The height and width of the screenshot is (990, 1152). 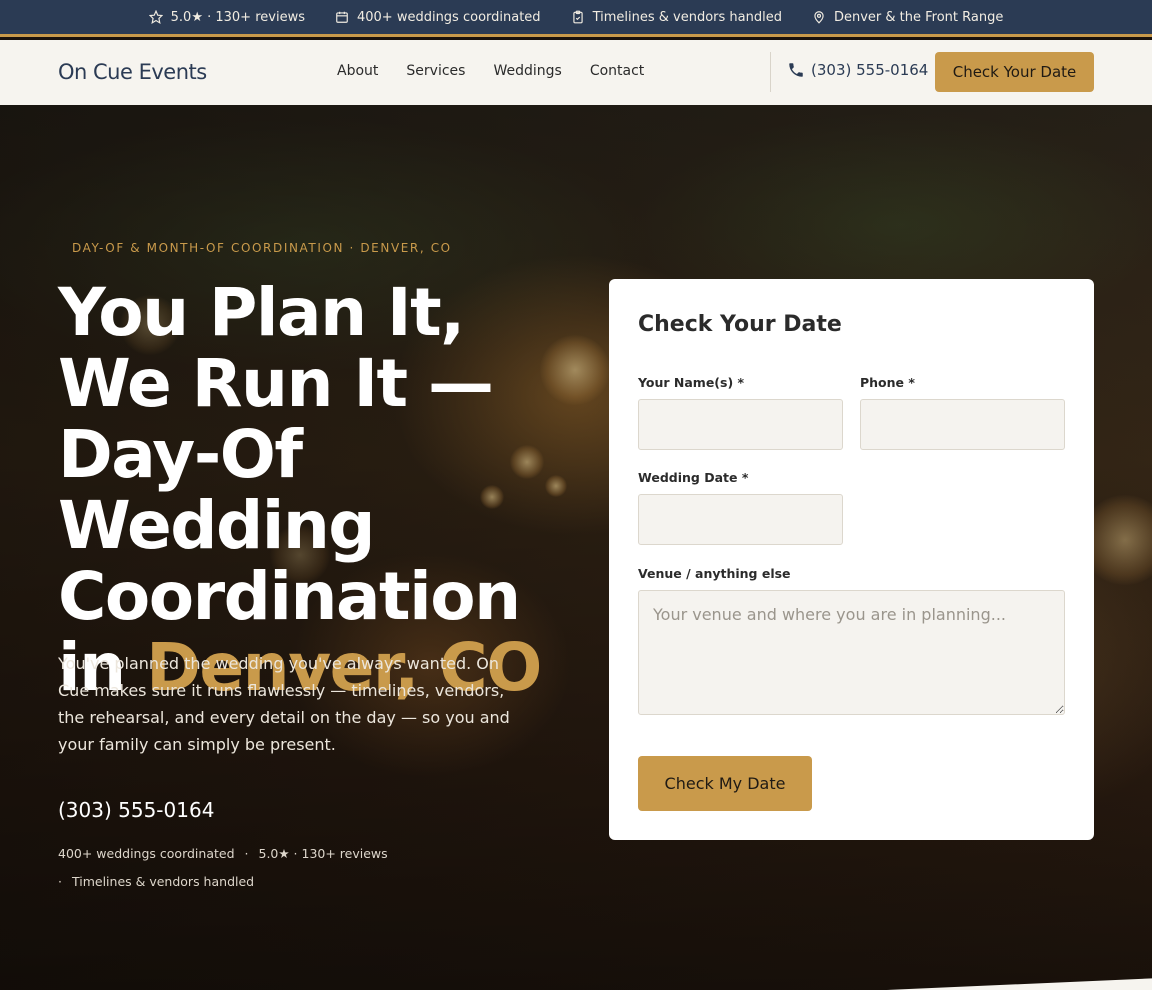 I want to click on nav-link-services: Services, so click(x=435, y=71).